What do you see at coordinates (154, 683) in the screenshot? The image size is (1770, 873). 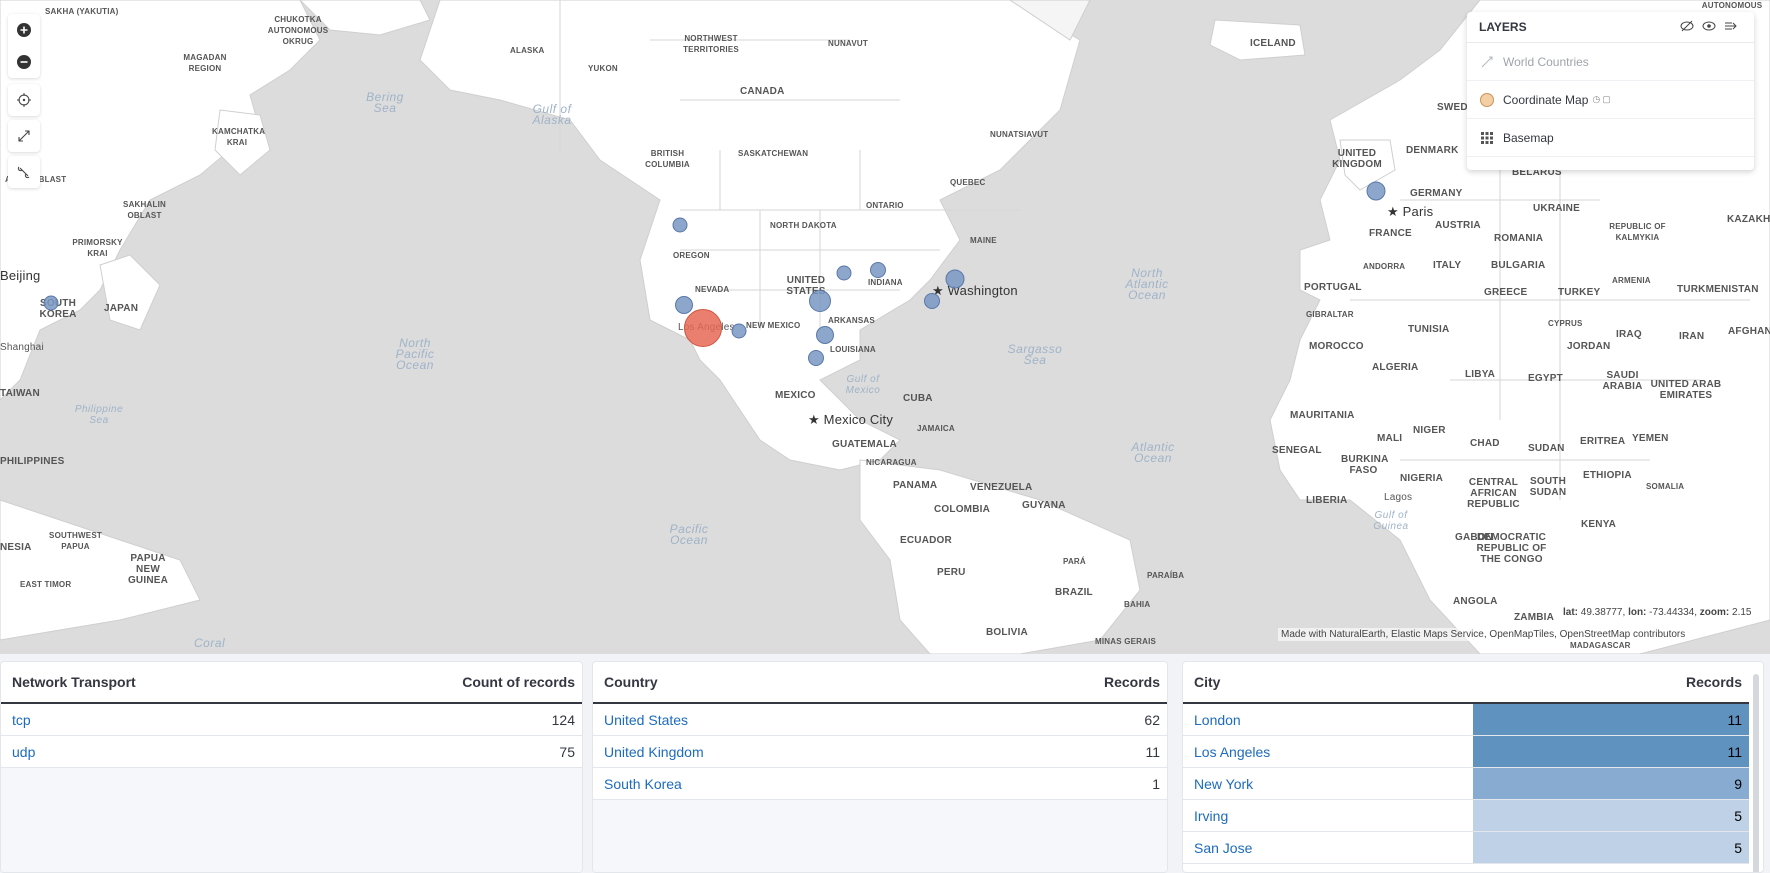 I see `column-header: Network Transport` at bounding box center [154, 683].